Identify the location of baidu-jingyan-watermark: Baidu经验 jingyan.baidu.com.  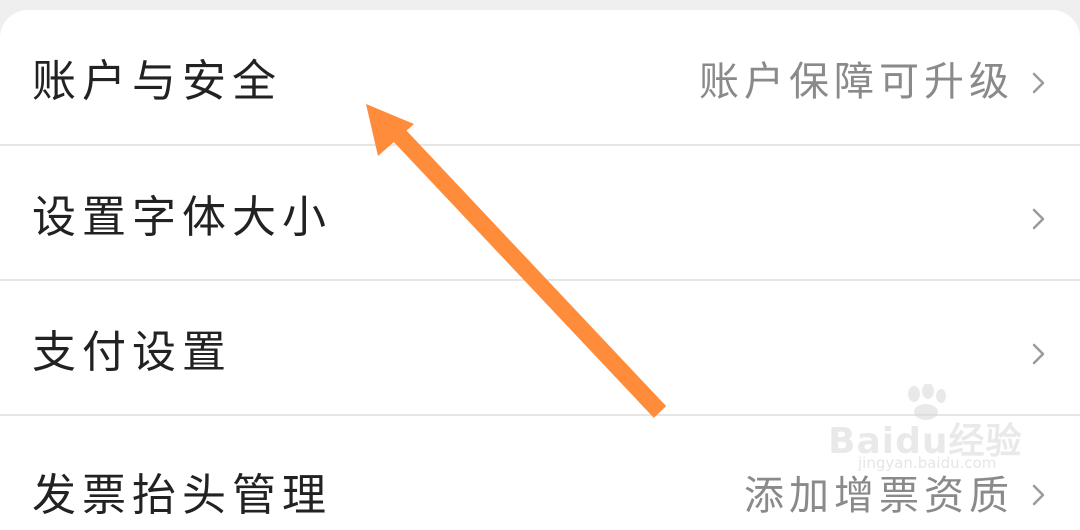
(928, 432).